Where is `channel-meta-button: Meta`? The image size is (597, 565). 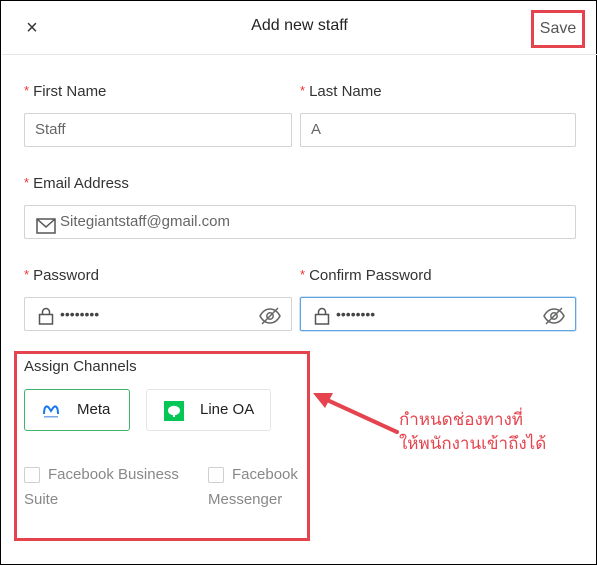
channel-meta-button: Meta is located at coordinates (77, 410).